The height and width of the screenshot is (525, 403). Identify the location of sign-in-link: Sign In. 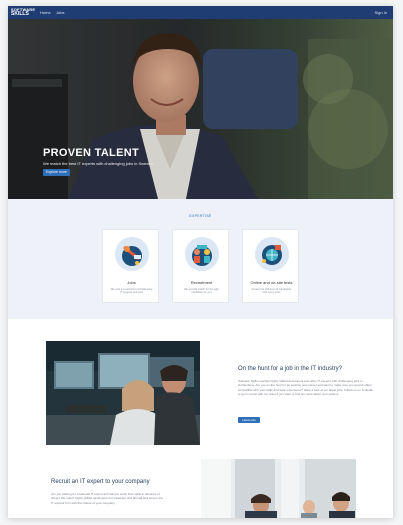
(381, 12).